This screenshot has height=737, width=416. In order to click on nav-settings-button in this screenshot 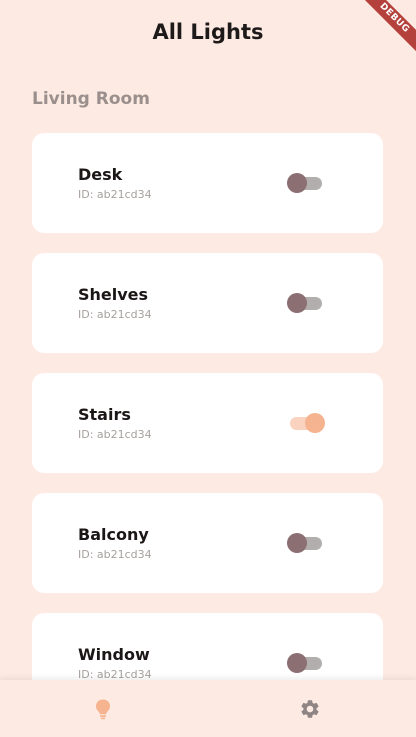, I will do `click(310, 709)`.